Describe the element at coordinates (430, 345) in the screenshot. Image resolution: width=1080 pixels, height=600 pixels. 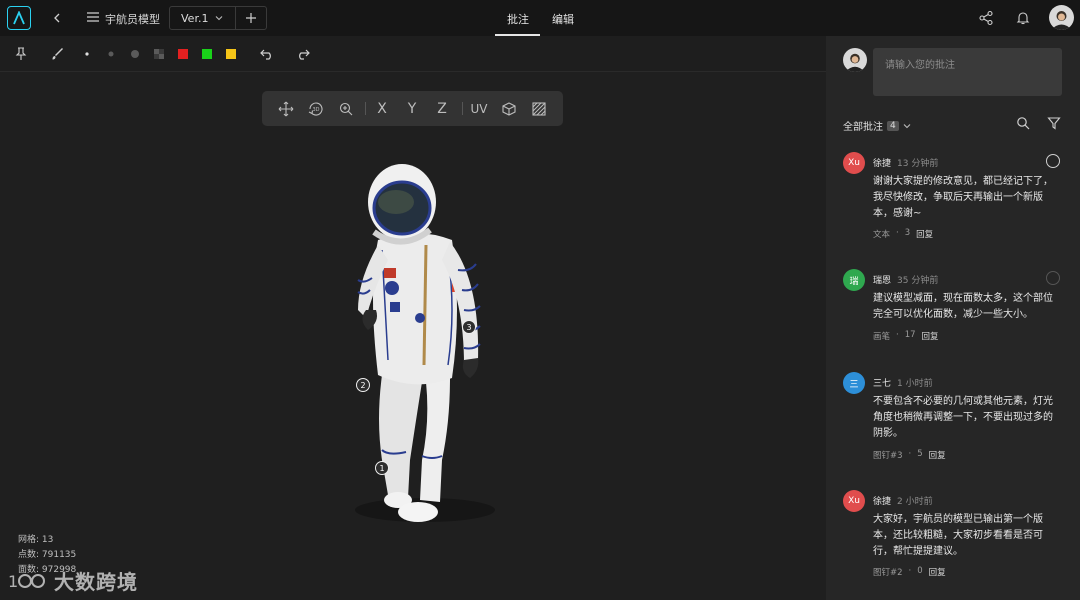
I see `astronaut-model: 1 2 3` at that location.